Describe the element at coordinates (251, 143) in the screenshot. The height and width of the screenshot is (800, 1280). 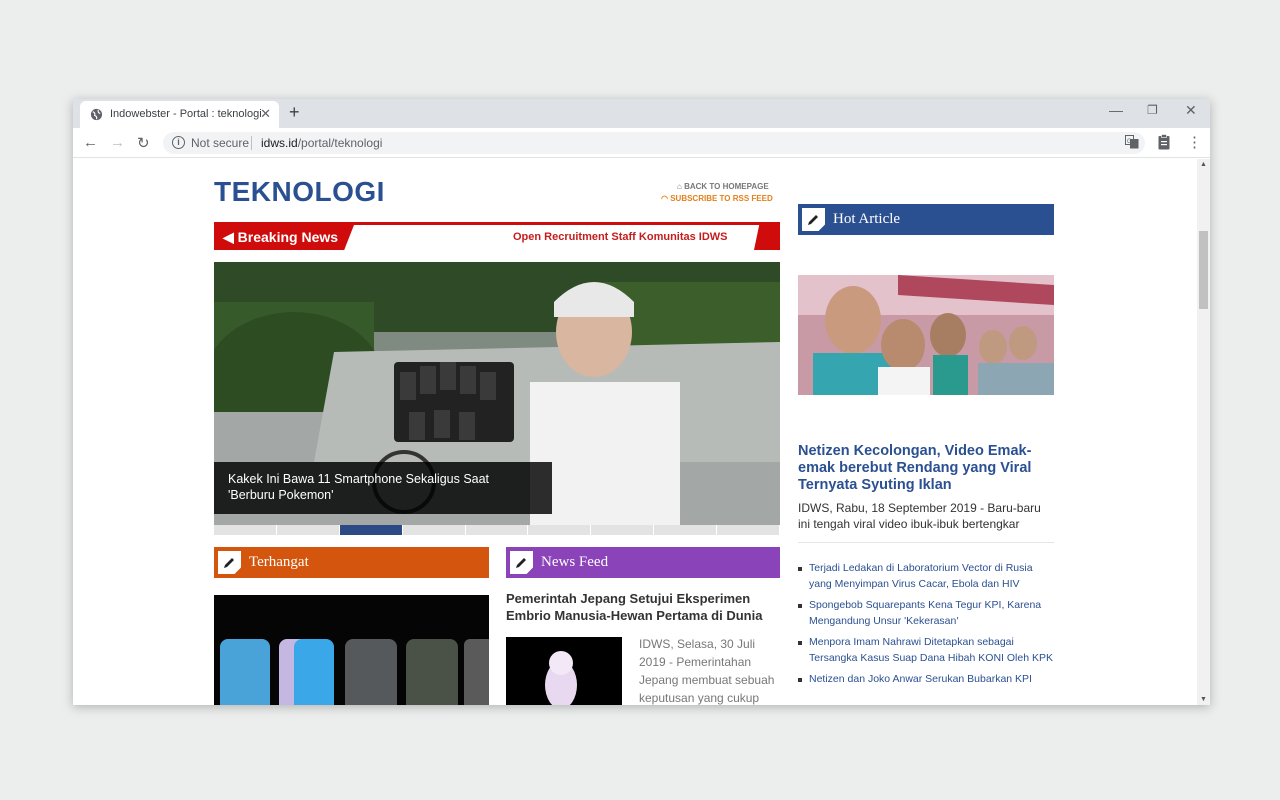
I see `url-separator` at that location.